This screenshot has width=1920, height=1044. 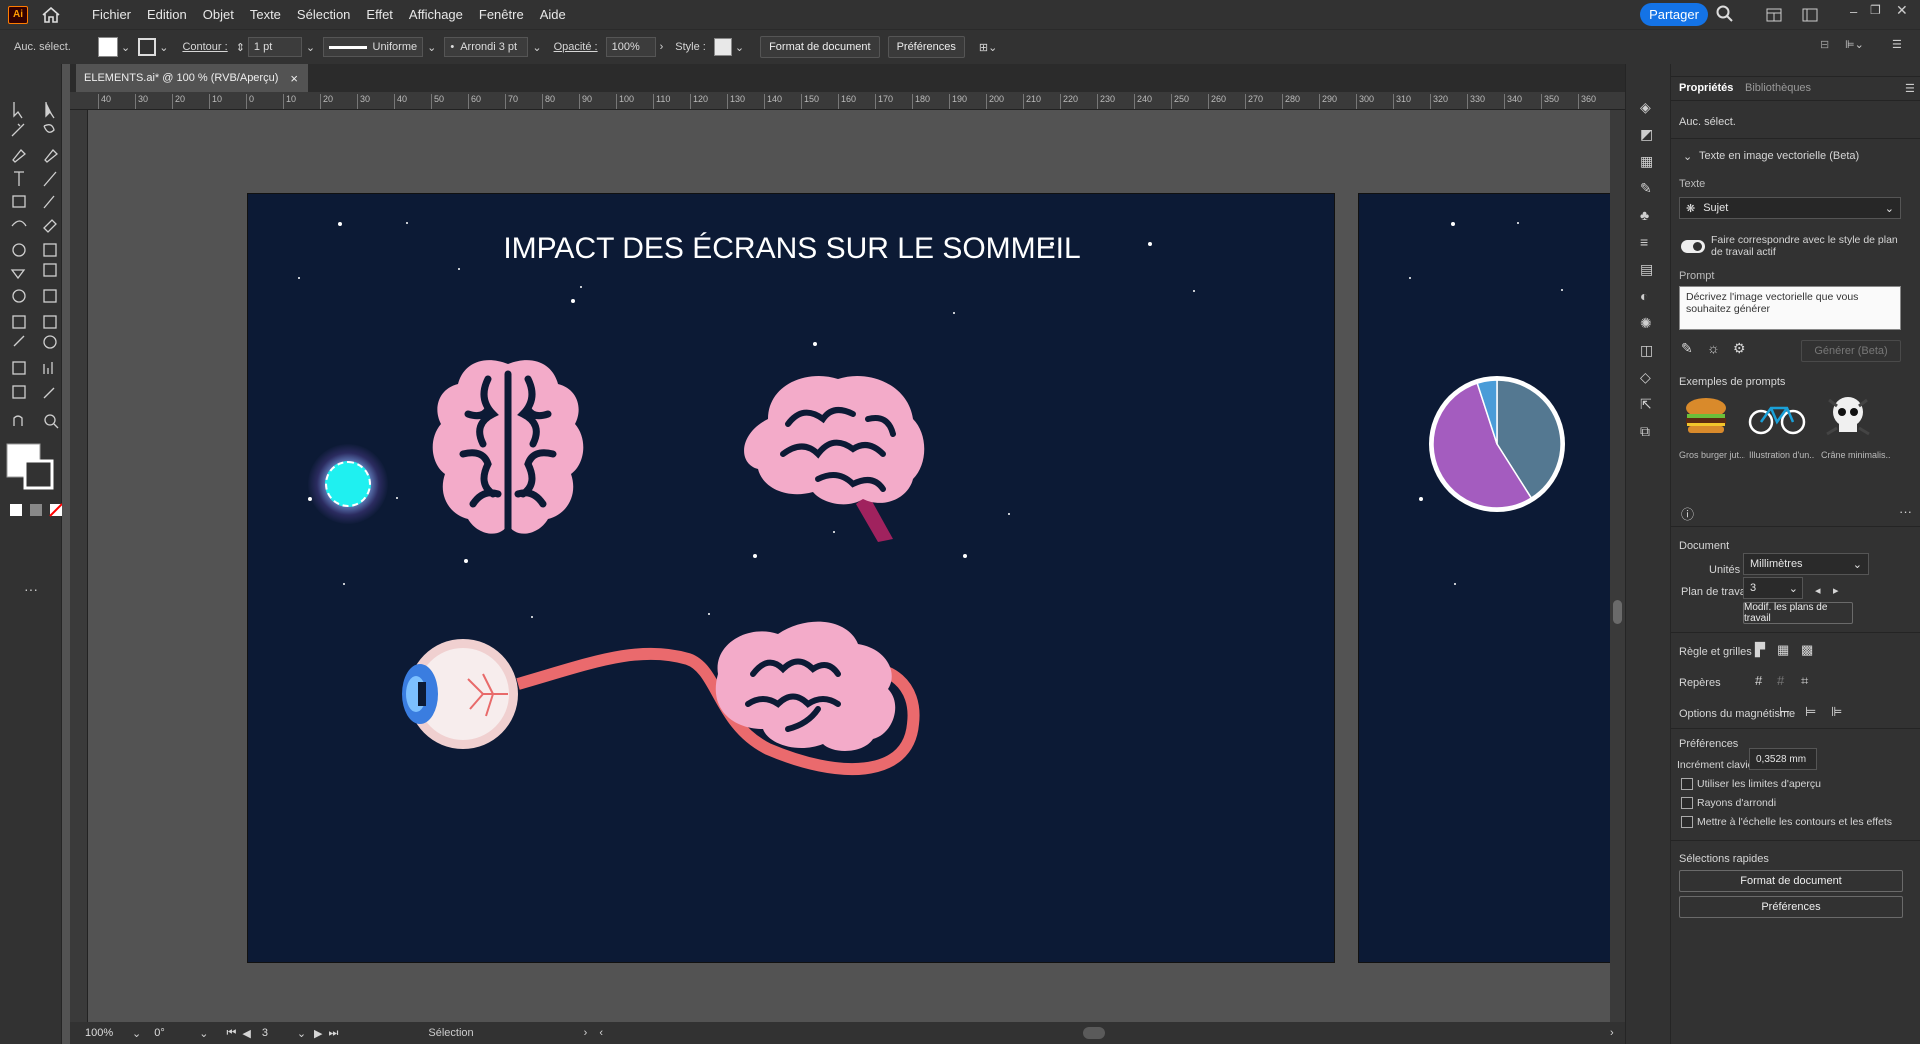 What do you see at coordinates (334, 1033) in the screenshot?
I see `last-artboard-icon: ⏭` at bounding box center [334, 1033].